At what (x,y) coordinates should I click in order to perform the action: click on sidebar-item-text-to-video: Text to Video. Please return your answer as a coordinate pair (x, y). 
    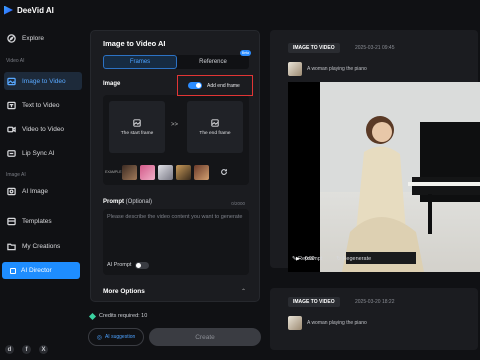
    Looking at the image, I should click on (43, 105).